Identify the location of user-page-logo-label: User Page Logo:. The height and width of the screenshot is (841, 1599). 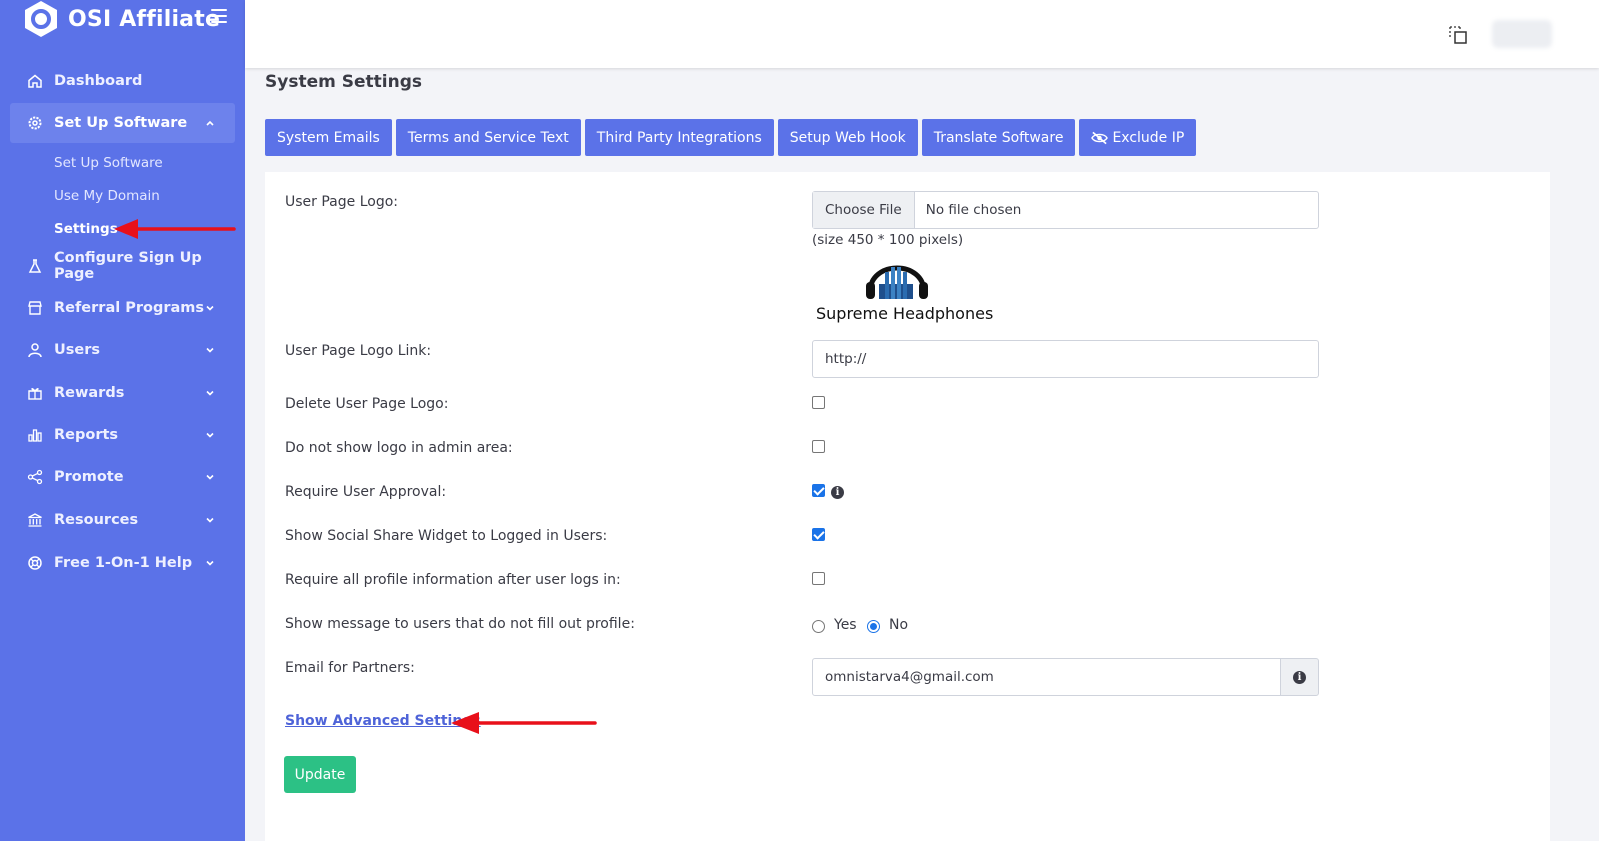
(341, 202).